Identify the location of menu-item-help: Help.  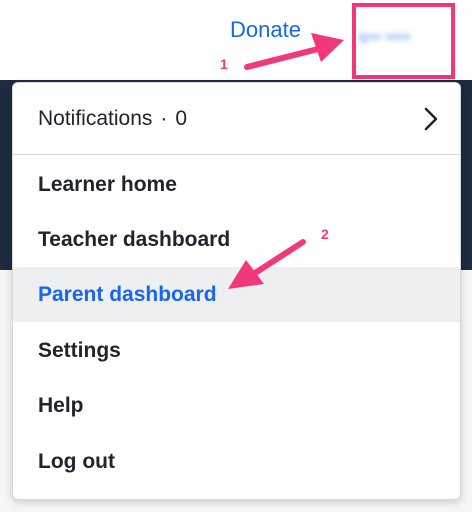
(236, 405).